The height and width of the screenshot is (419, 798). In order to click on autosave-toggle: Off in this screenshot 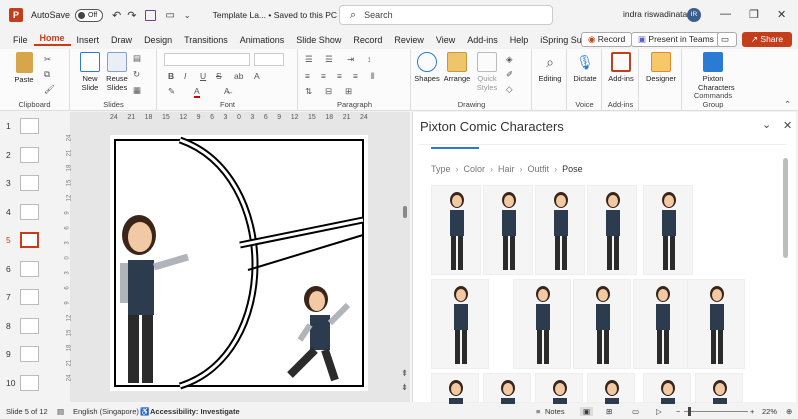, I will do `click(89, 15)`.